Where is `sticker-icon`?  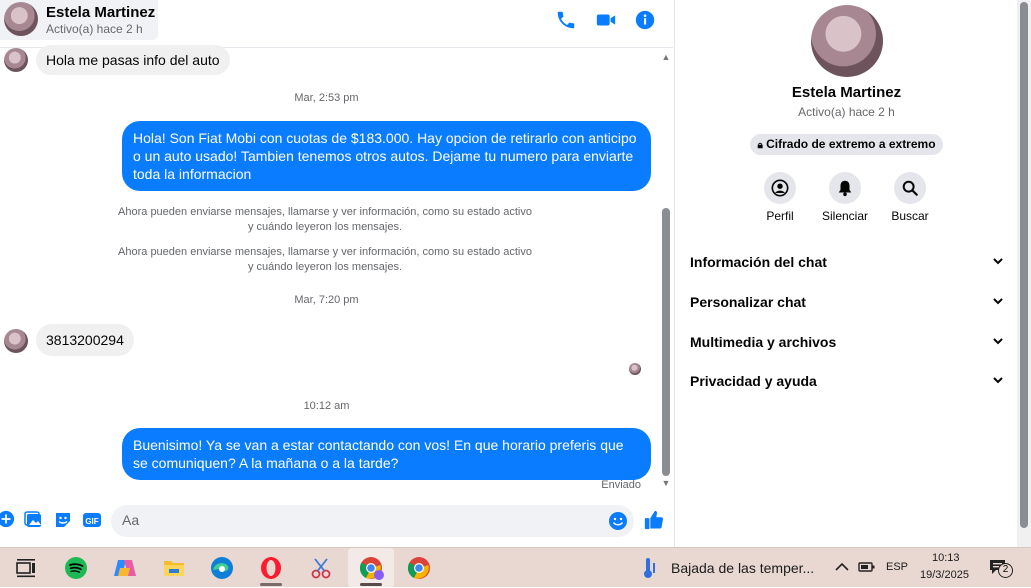
sticker-icon is located at coordinates (63, 520).